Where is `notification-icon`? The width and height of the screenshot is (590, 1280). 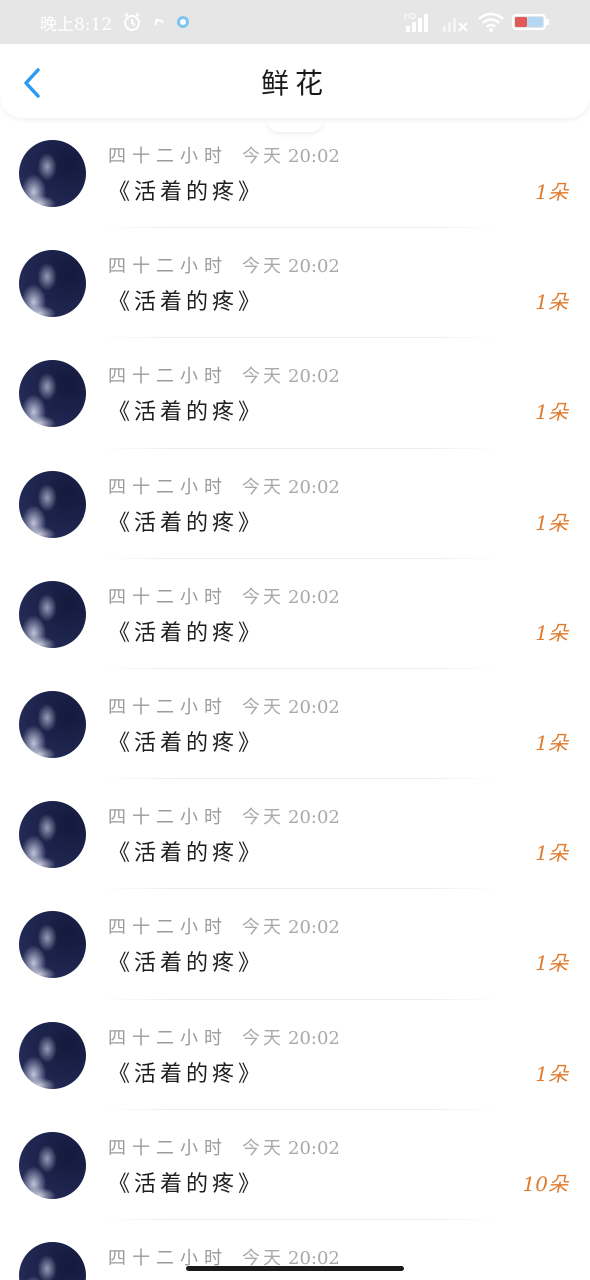
notification-icon is located at coordinates (159, 22).